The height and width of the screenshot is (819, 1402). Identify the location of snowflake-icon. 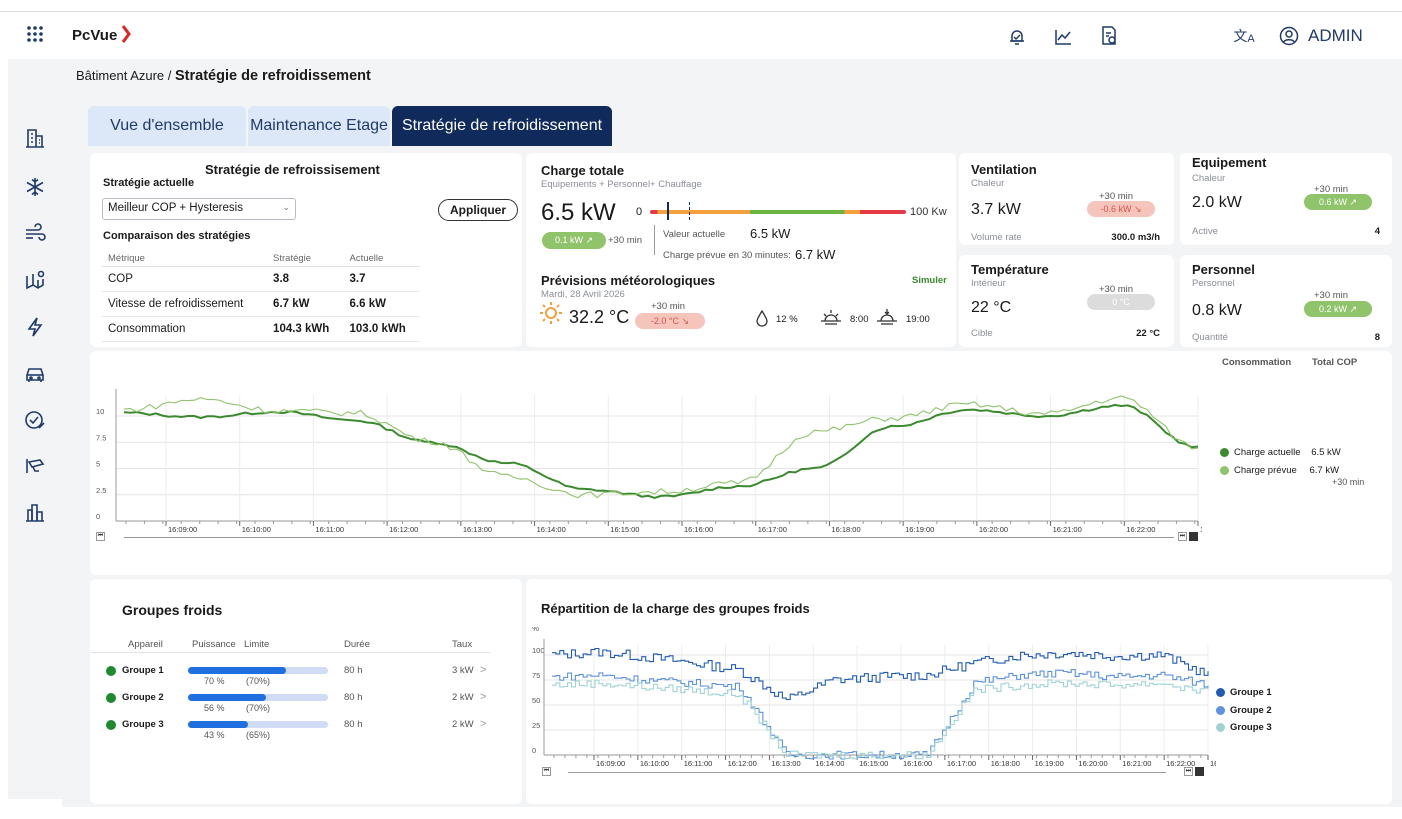
(35, 187).